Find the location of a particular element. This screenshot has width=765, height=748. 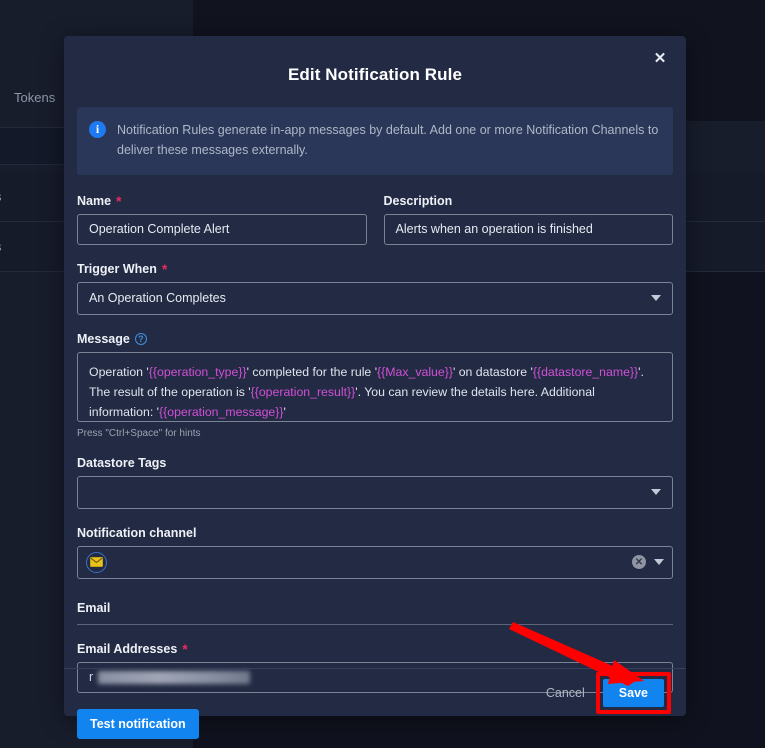

description-input-value: Alerts when an operation is finished is located at coordinates (494, 229).